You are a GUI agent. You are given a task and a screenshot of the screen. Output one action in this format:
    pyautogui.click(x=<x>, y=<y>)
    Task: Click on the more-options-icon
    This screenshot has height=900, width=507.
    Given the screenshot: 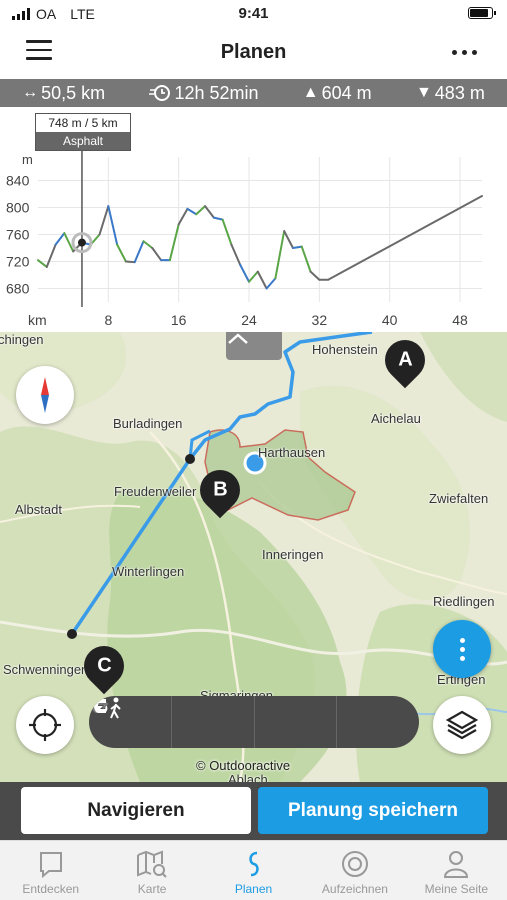 What is the action you would take?
    pyautogui.click(x=464, y=52)
    